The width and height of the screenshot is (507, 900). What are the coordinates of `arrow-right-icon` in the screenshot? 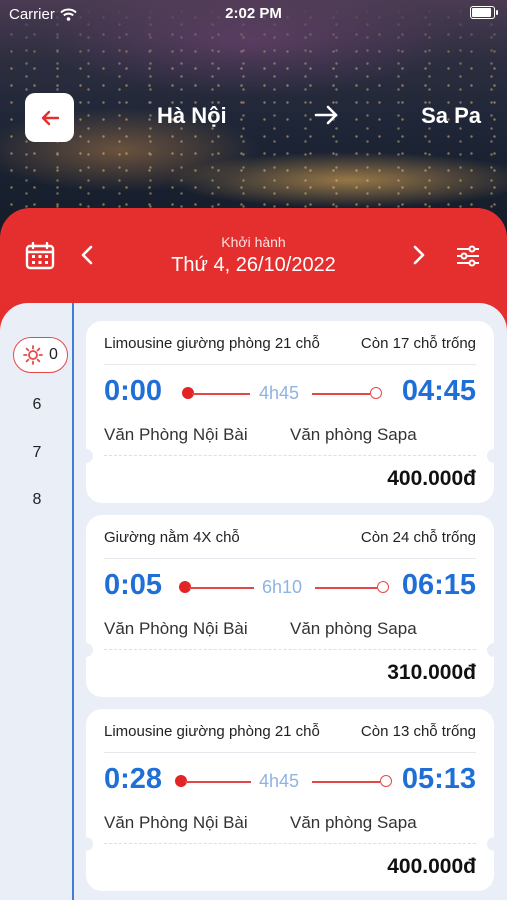 It's located at (327, 117).